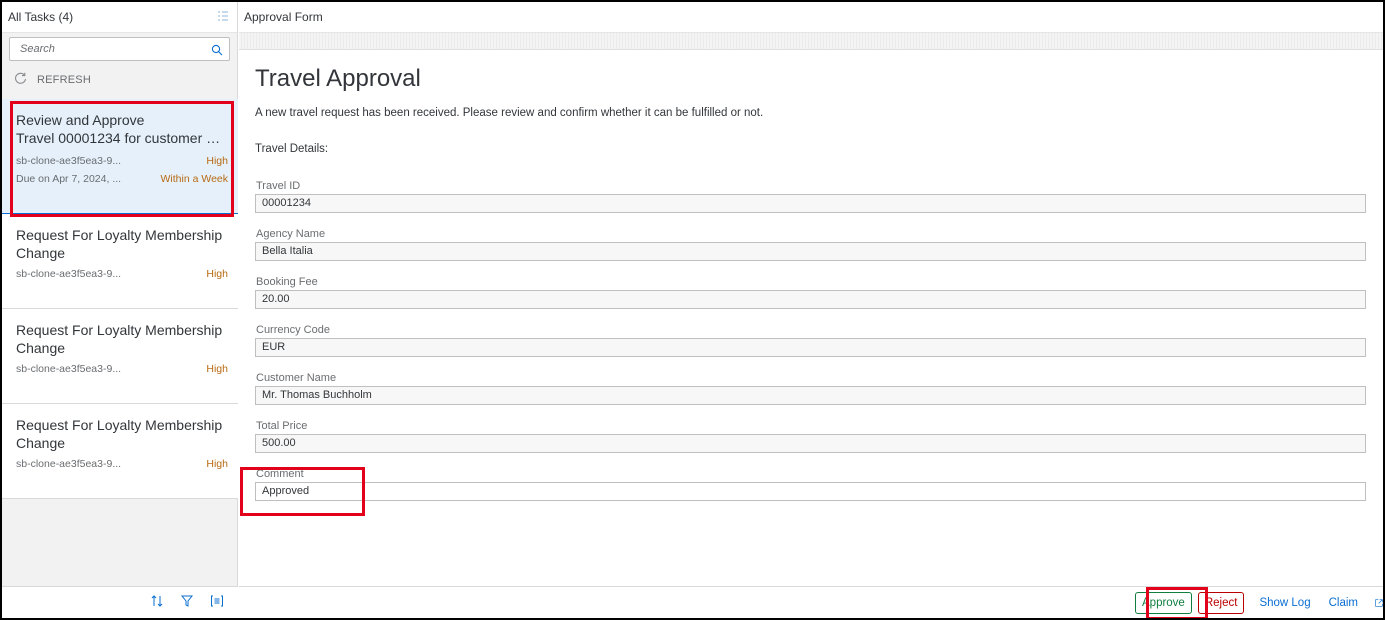  I want to click on task-list-footer, so click(120, 602).